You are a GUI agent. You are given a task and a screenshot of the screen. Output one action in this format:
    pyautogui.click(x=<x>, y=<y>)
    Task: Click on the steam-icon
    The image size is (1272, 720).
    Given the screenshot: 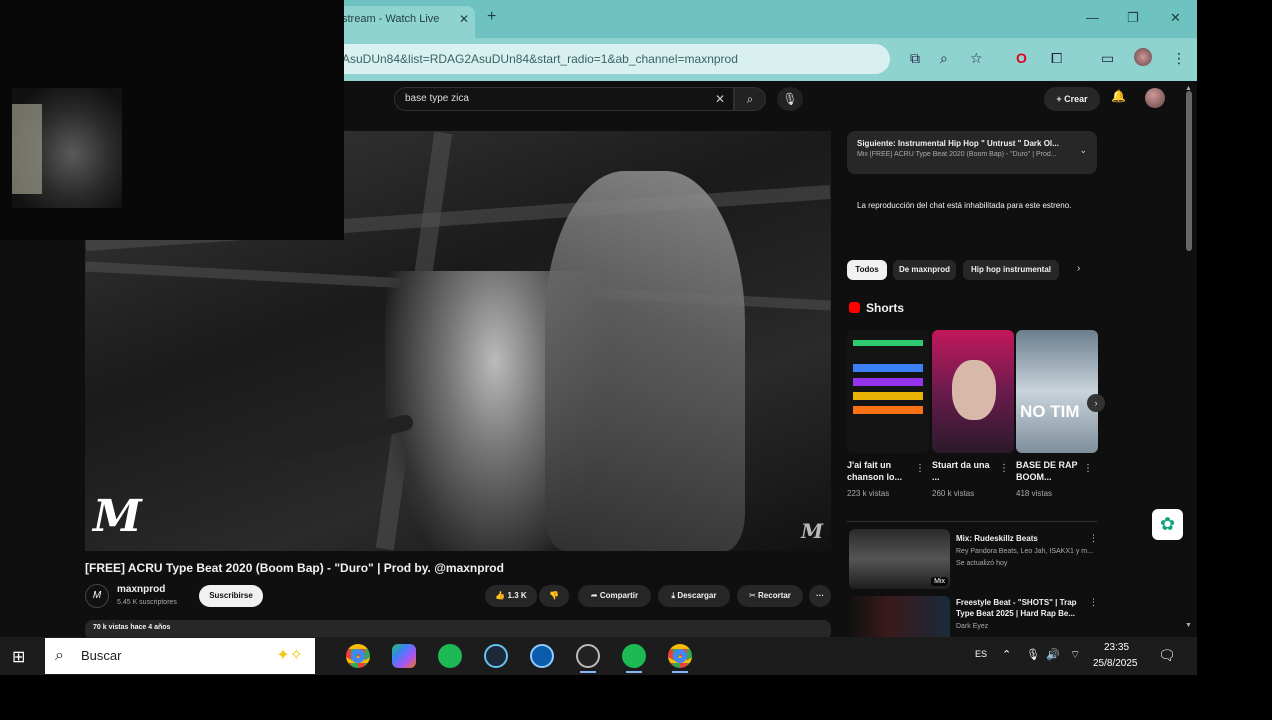 What is the action you would take?
    pyautogui.click(x=496, y=656)
    